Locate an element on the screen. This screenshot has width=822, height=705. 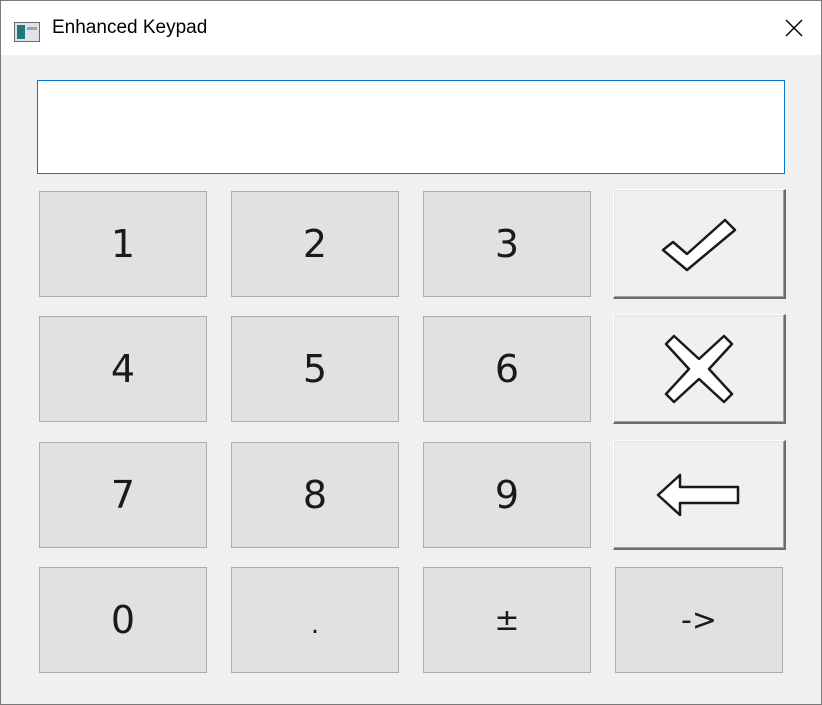
checkmark-icon is located at coordinates (699, 244).